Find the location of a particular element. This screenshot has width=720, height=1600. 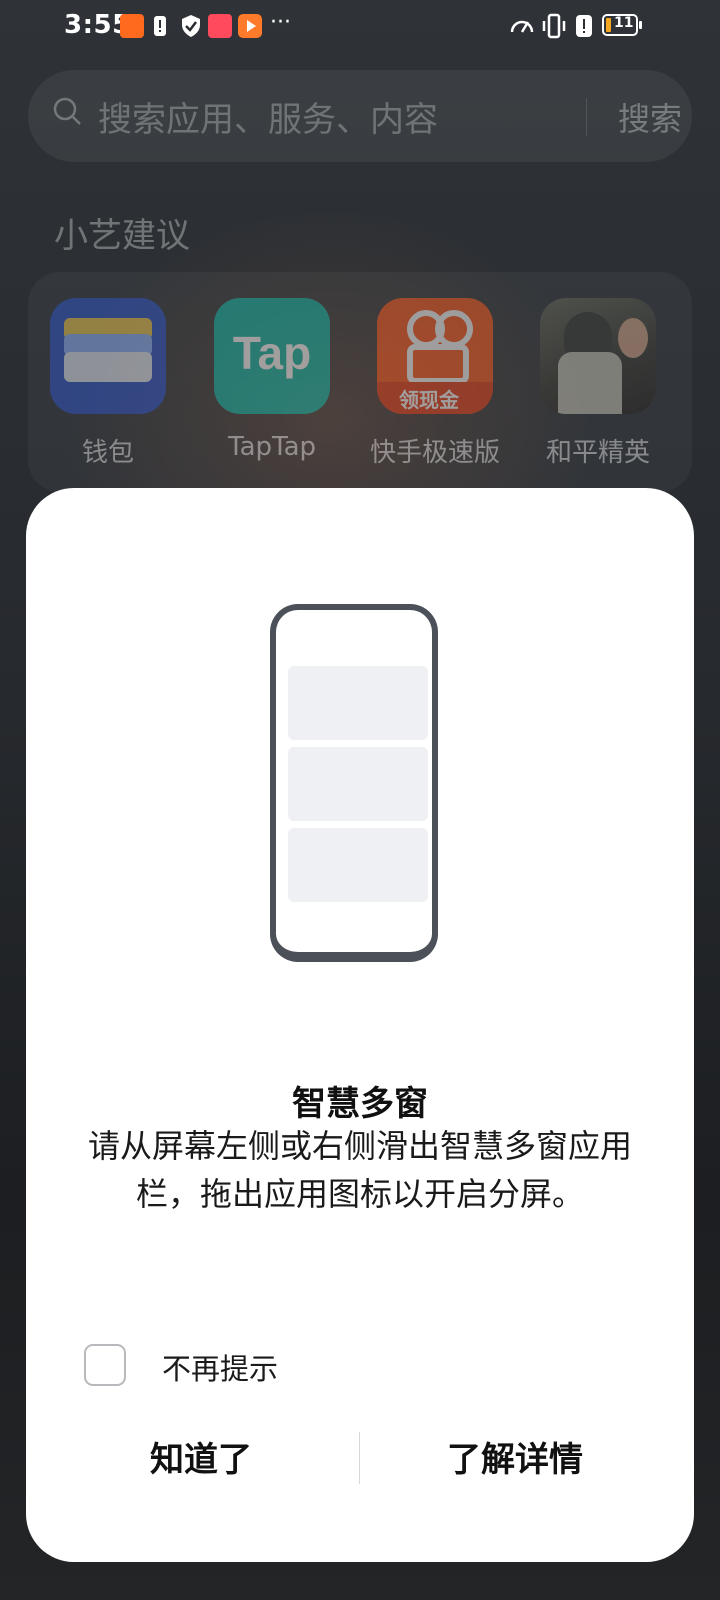

app-peace-elite: 和平精英 is located at coordinates (598, 383).